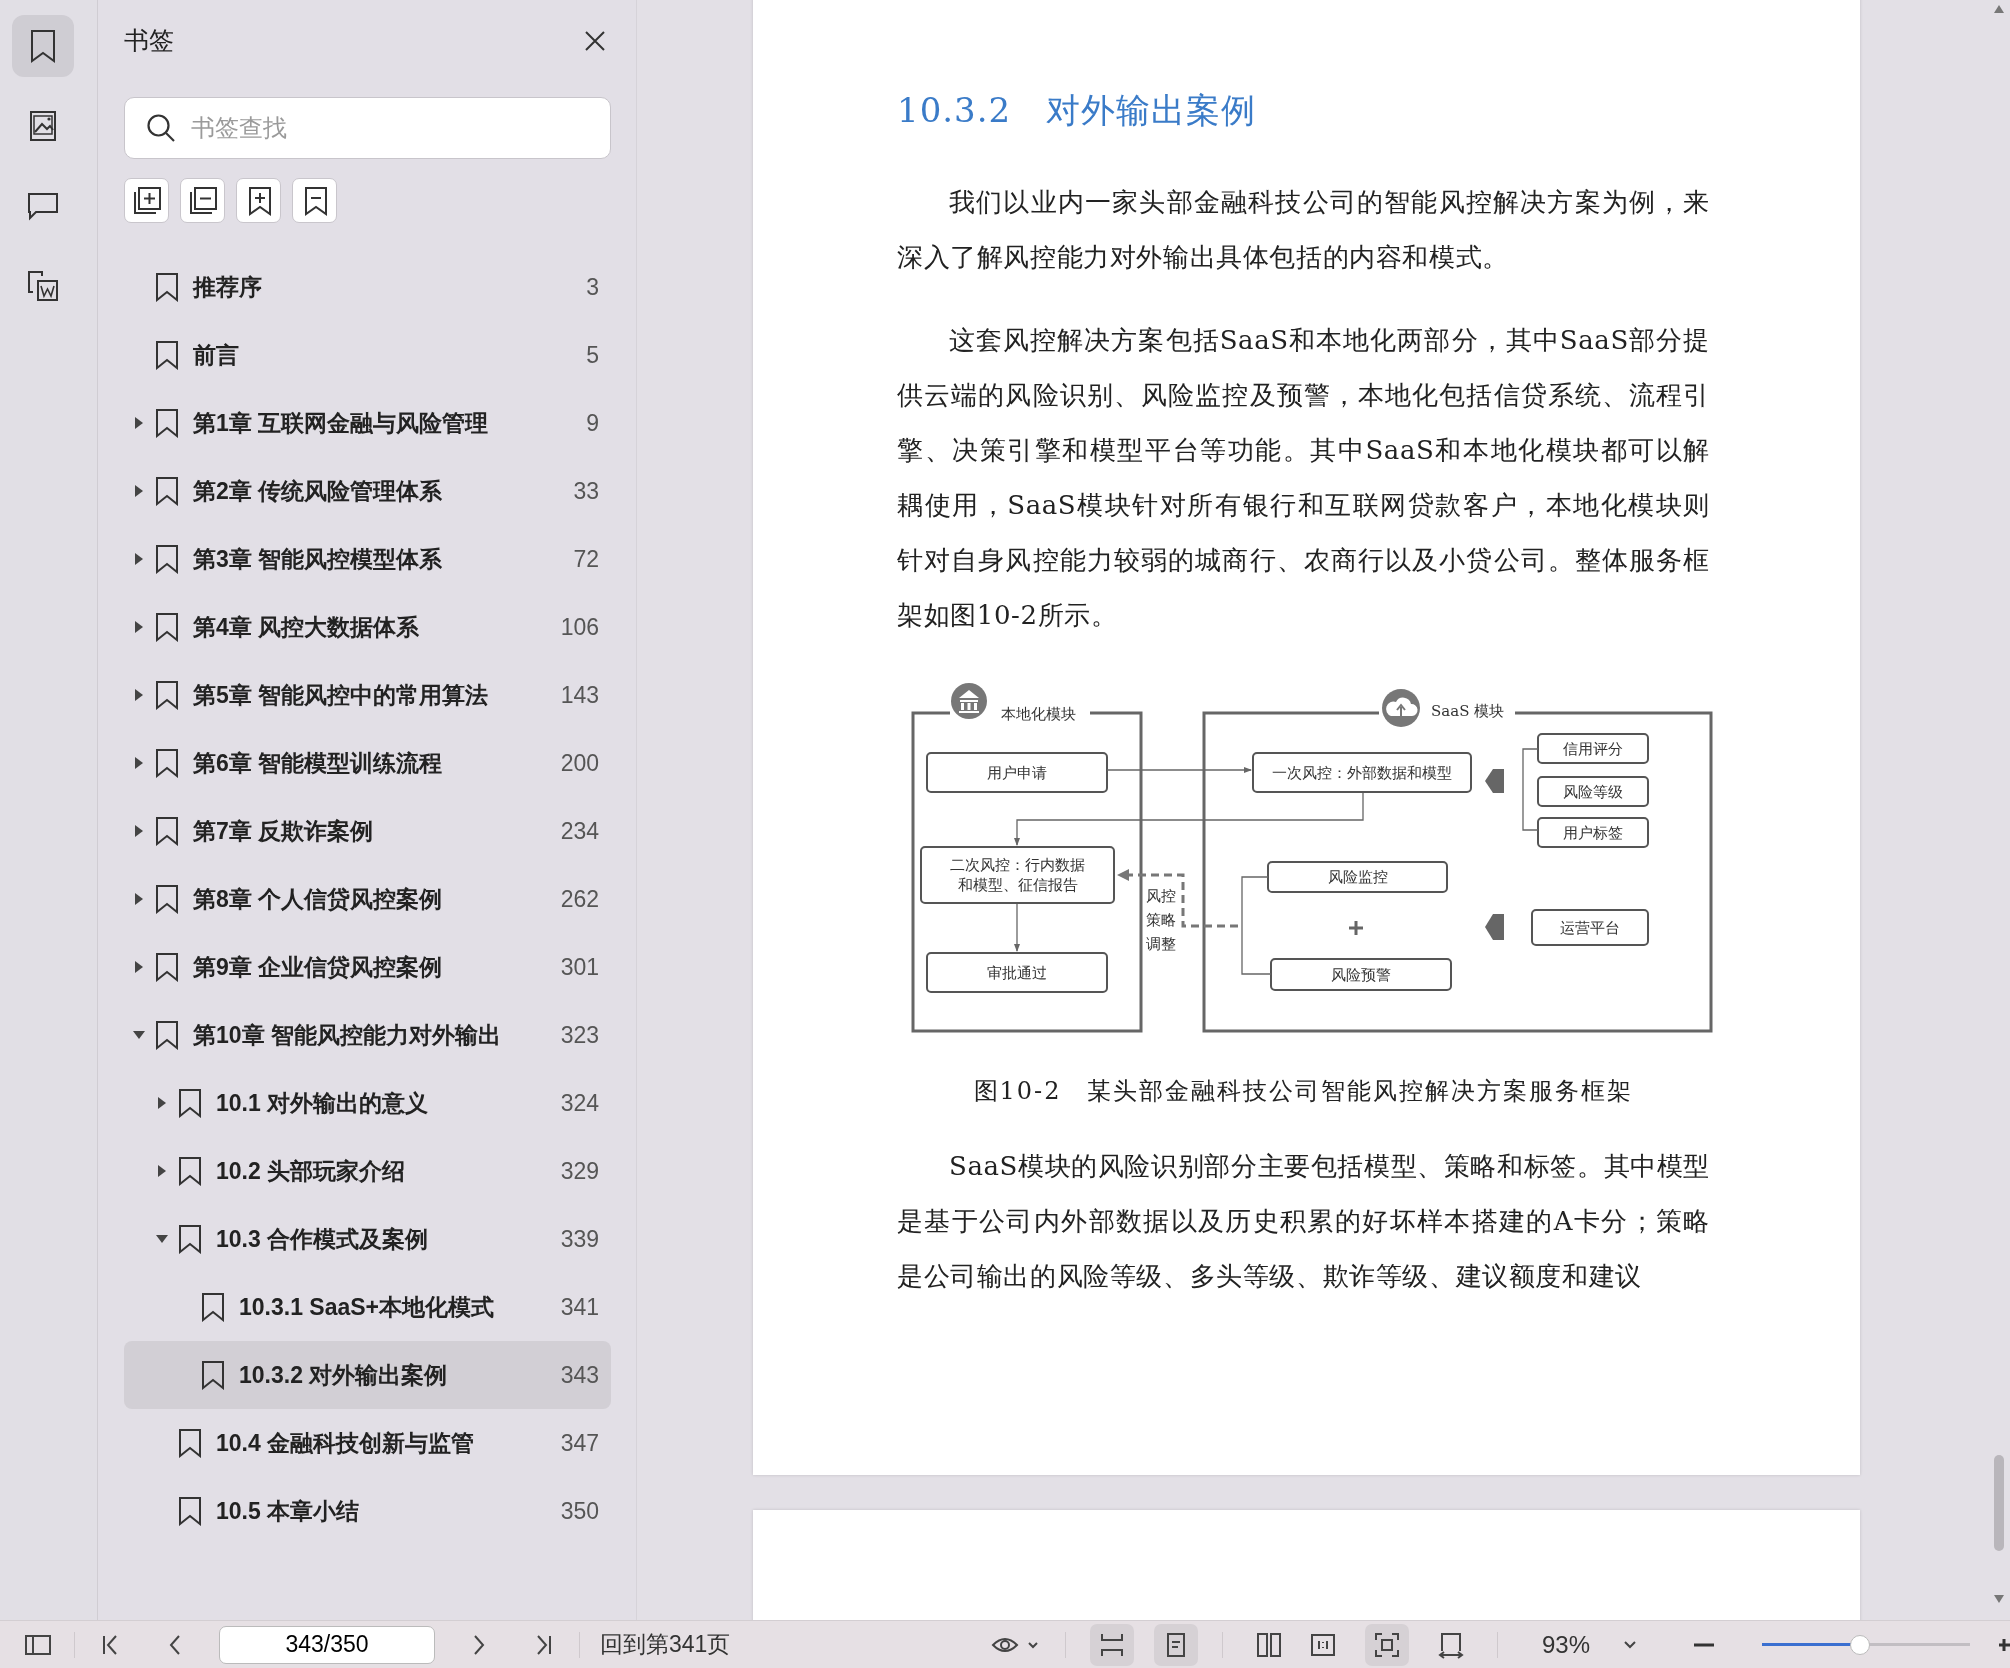 The width and height of the screenshot is (2010, 1668). Describe the element at coordinates (1593, 748) in the screenshot. I see `flow-box: 信用评分` at that location.